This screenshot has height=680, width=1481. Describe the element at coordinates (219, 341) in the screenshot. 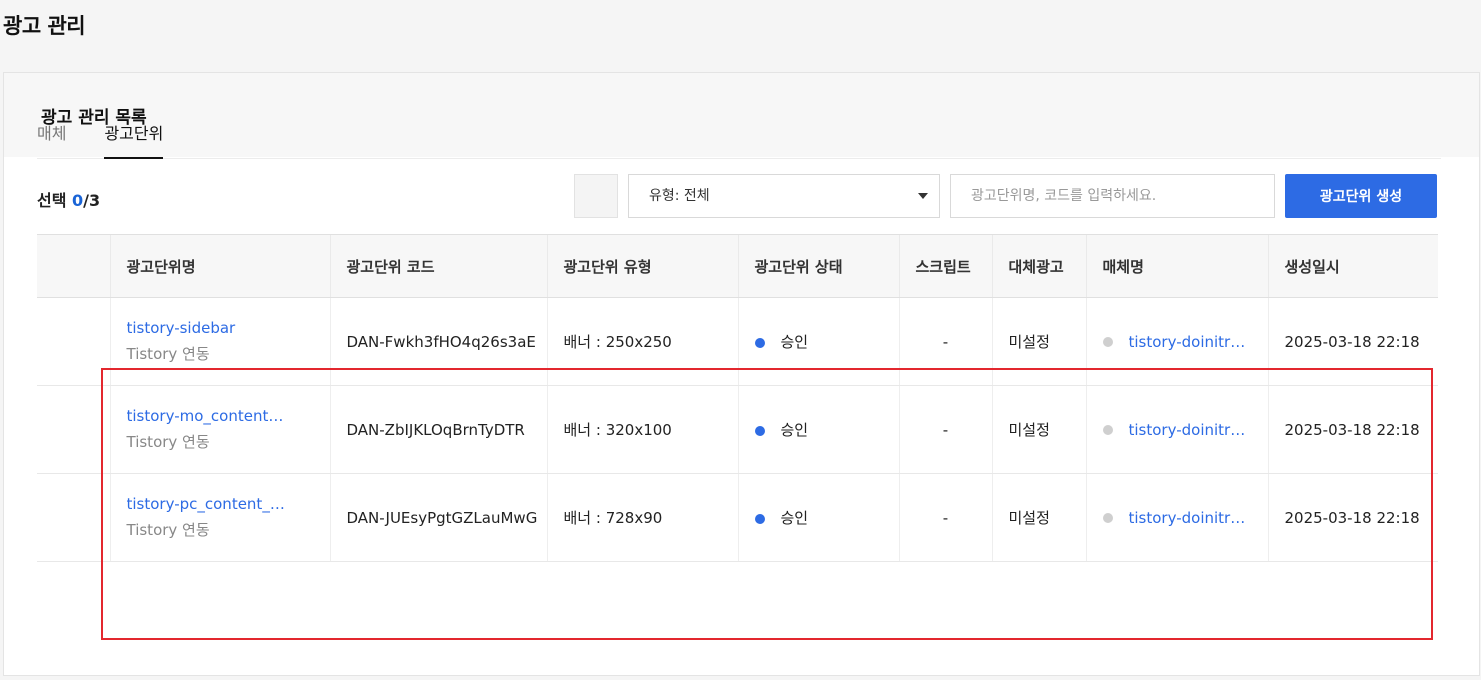

I see `ad-unit-name-cell: tistory-sidebar Tistory 연동` at that location.